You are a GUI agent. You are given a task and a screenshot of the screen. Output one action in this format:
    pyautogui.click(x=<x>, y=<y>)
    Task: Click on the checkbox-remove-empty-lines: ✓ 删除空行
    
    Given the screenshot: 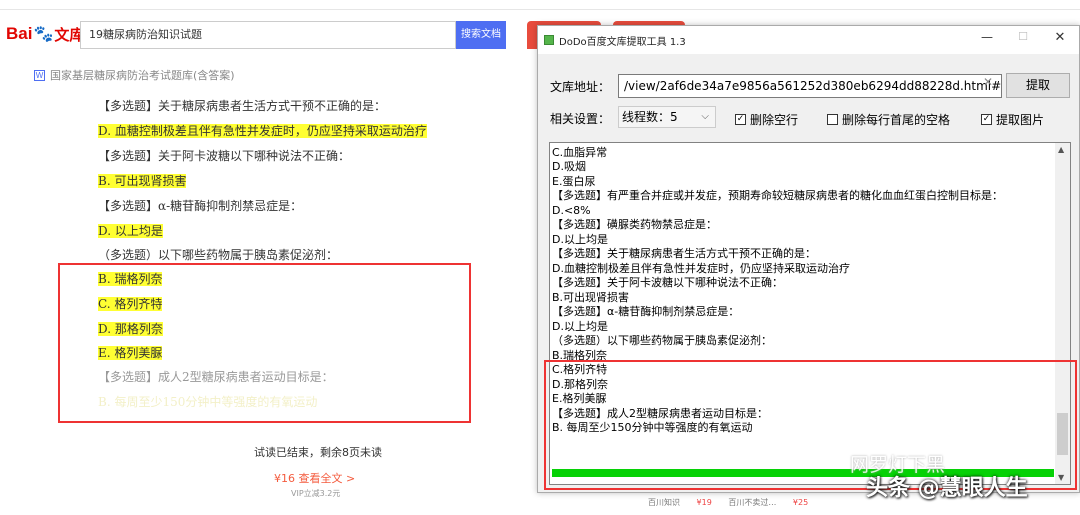 What is the action you would take?
    pyautogui.click(x=766, y=119)
    